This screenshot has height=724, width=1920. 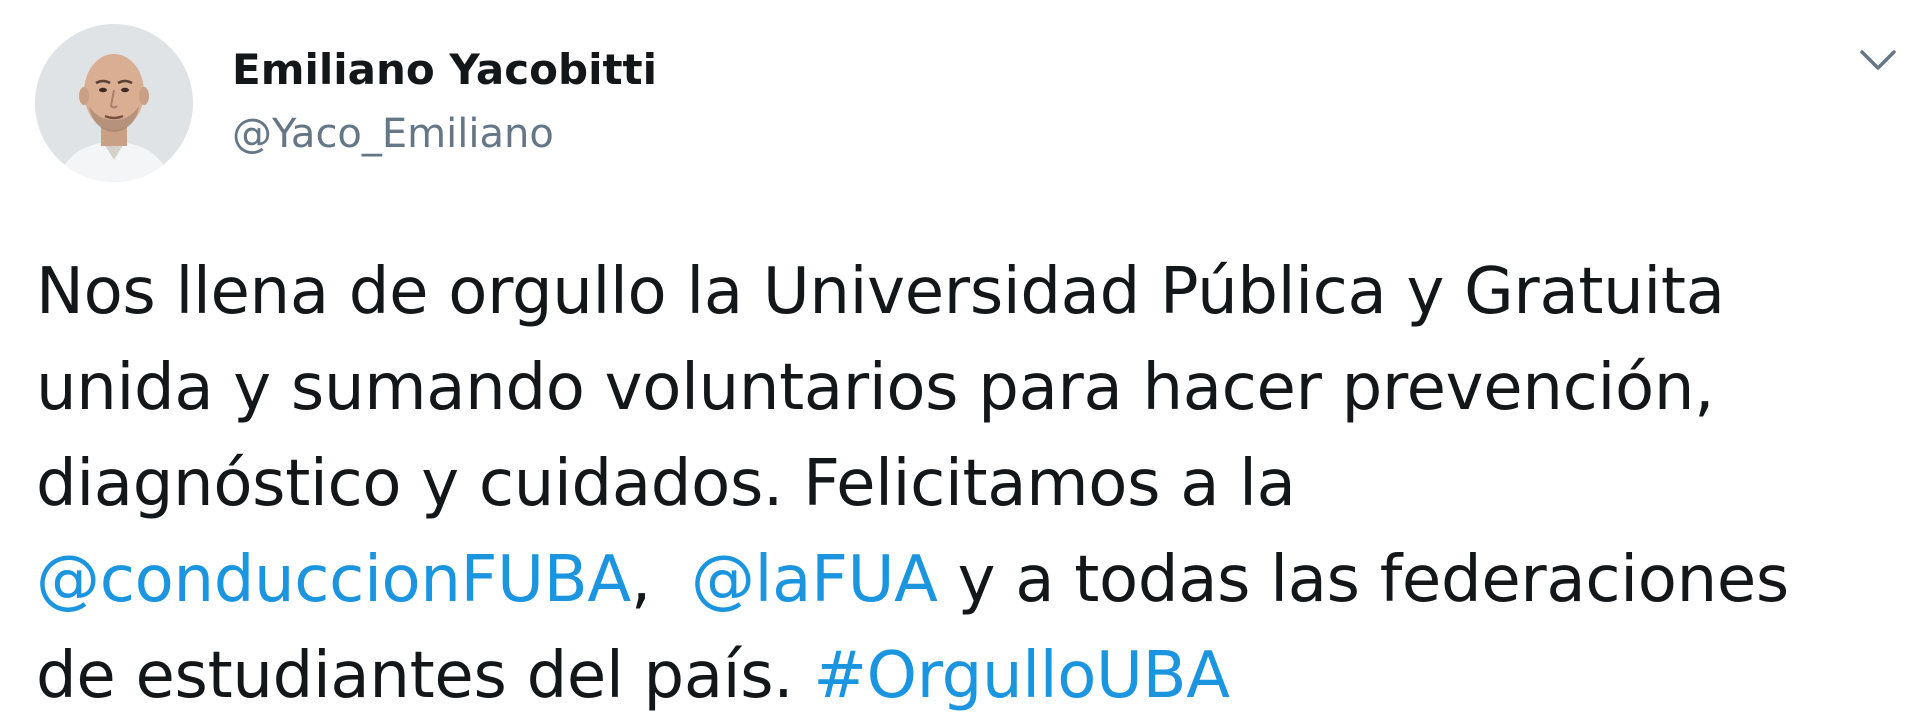 I want to click on hashtag-link-orgullouba: #OrgulloUBA, so click(x=1021, y=676).